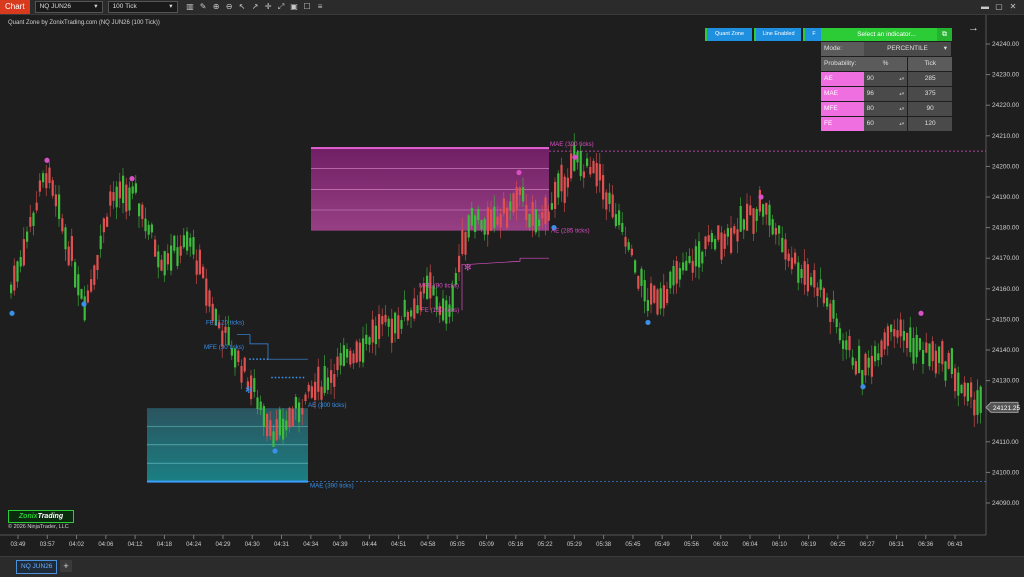  What do you see at coordinates (190, 7) in the screenshot?
I see `bar-chart-icon: ▥` at bounding box center [190, 7].